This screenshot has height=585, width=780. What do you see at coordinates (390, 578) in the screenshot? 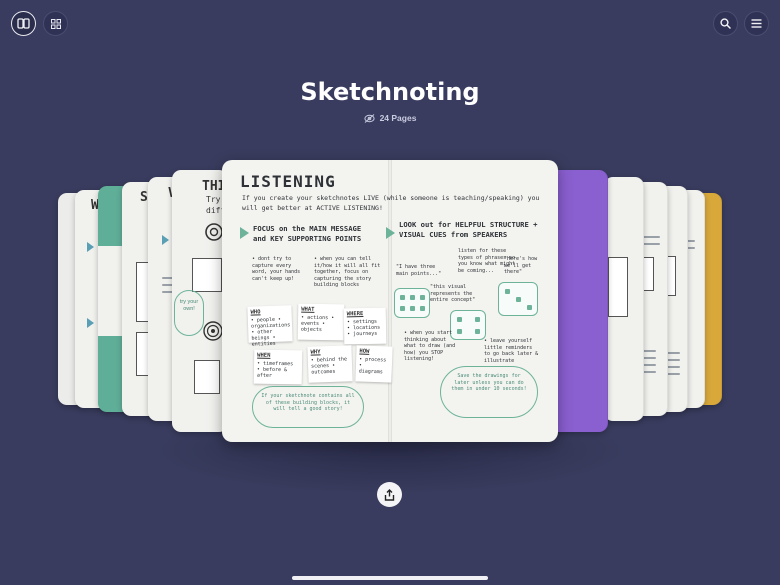
I see `home-indicator` at bounding box center [390, 578].